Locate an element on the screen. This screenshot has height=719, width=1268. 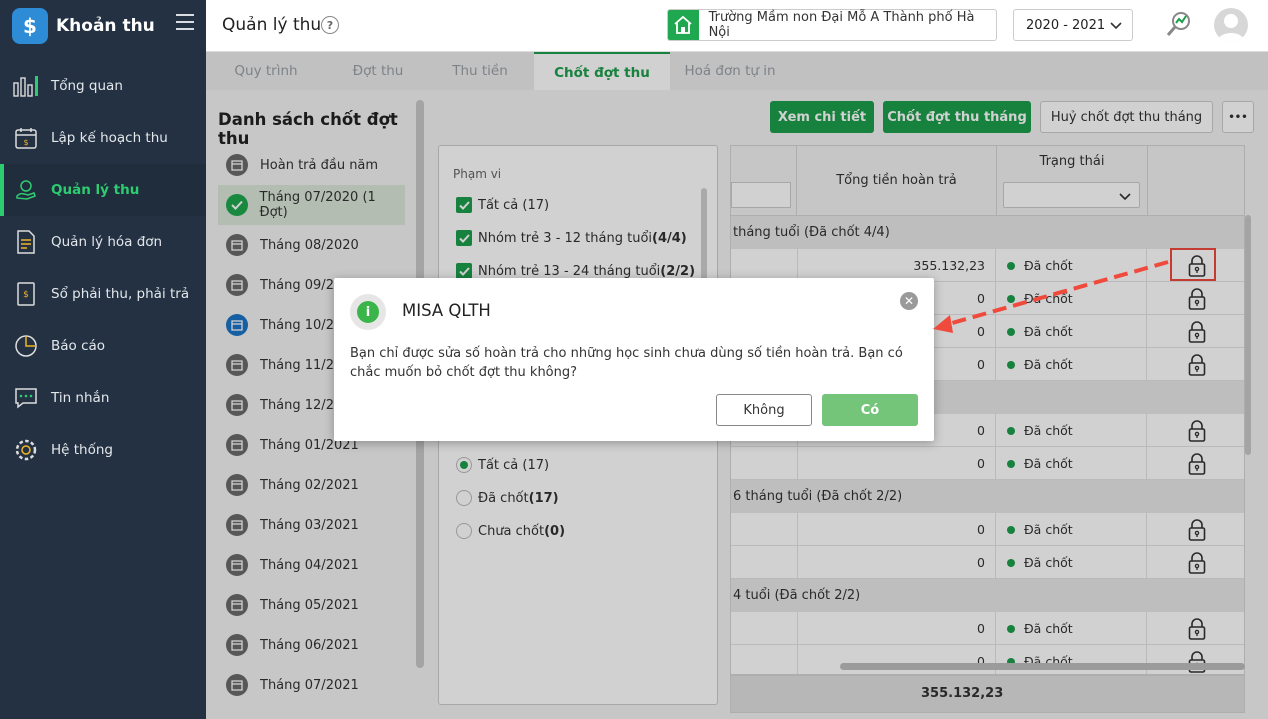
user-avatar is located at coordinates (1231, 25).